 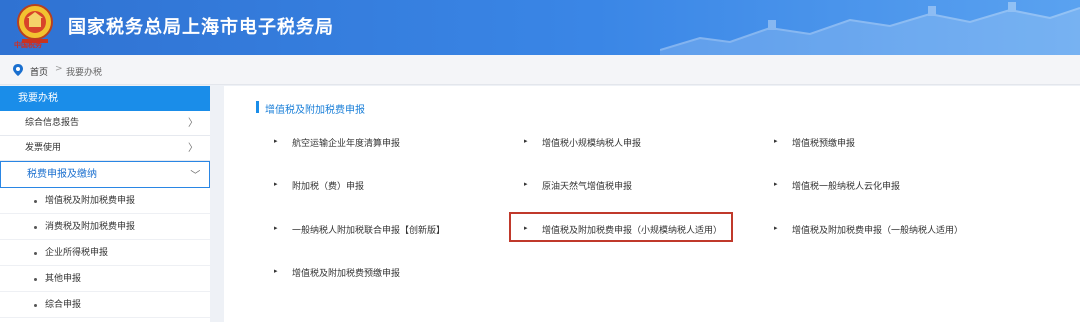 I want to click on location-pin-icon, so click(x=18, y=70).